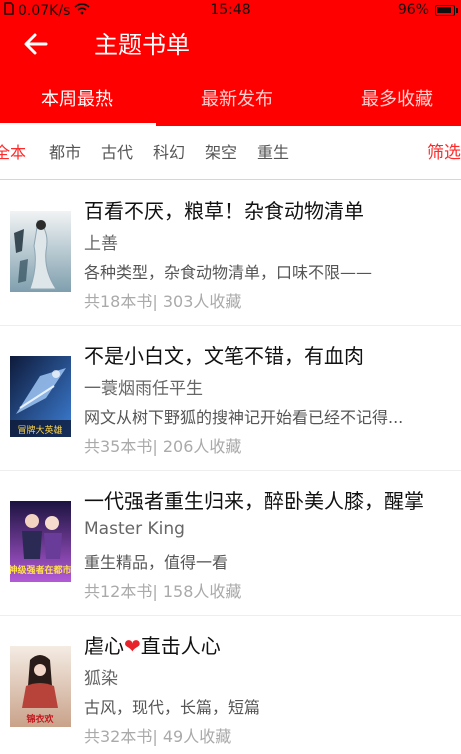  I want to click on booklist-title: 百看不厌，粮草！杂食动物清单, so click(224, 211).